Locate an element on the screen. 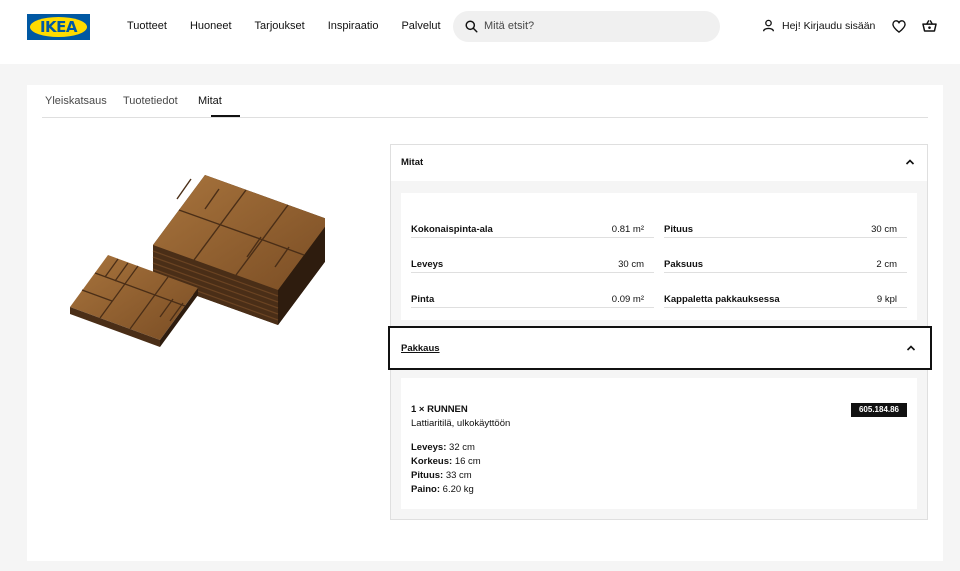 Image resolution: width=960 pixels, height=571 pixels. package-spec-value: 16 cm is located at coordinates (467, 461).